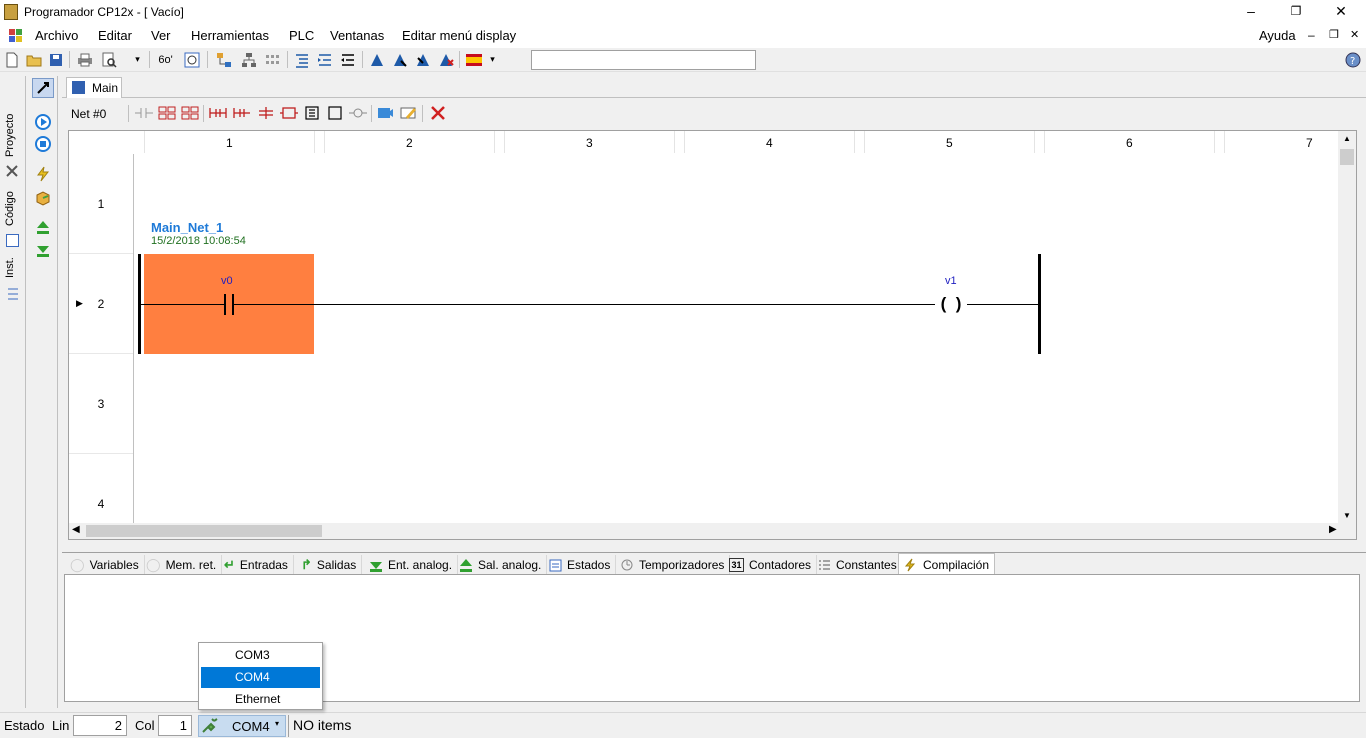  What do you see at coordinates (167, 114) in the screenshot?
I see `contact-series-icon` at bounding box center [167, 114].